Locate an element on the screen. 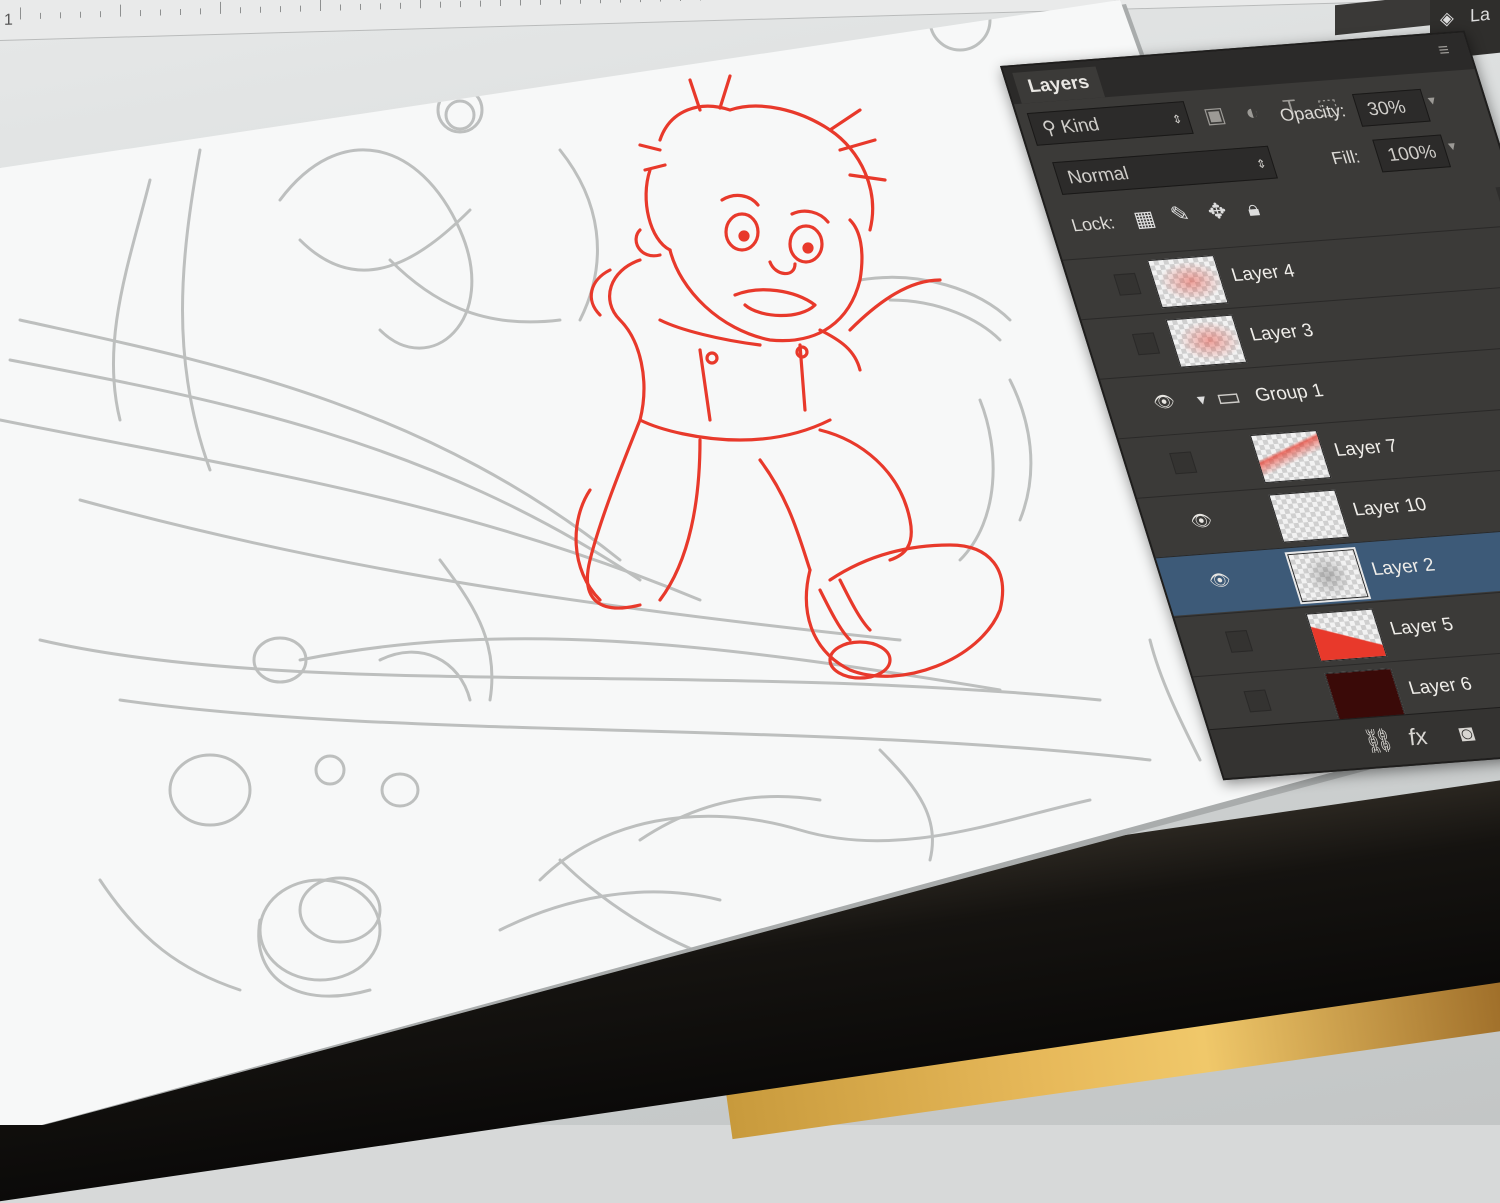 The height and width of the screenshot is (1203, 1500). layer-name: Layer 4 is located at coordinates (1263, 274).